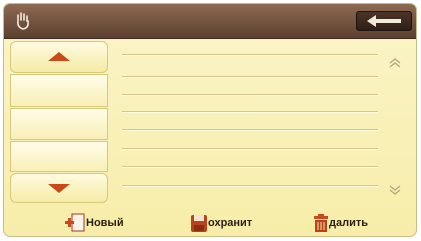 This screenshot has width=421, height=241. What do you see at coordinates (230, 223) in the screenshot?
I see `save-label: охранит` at bounding box center [230, 223].